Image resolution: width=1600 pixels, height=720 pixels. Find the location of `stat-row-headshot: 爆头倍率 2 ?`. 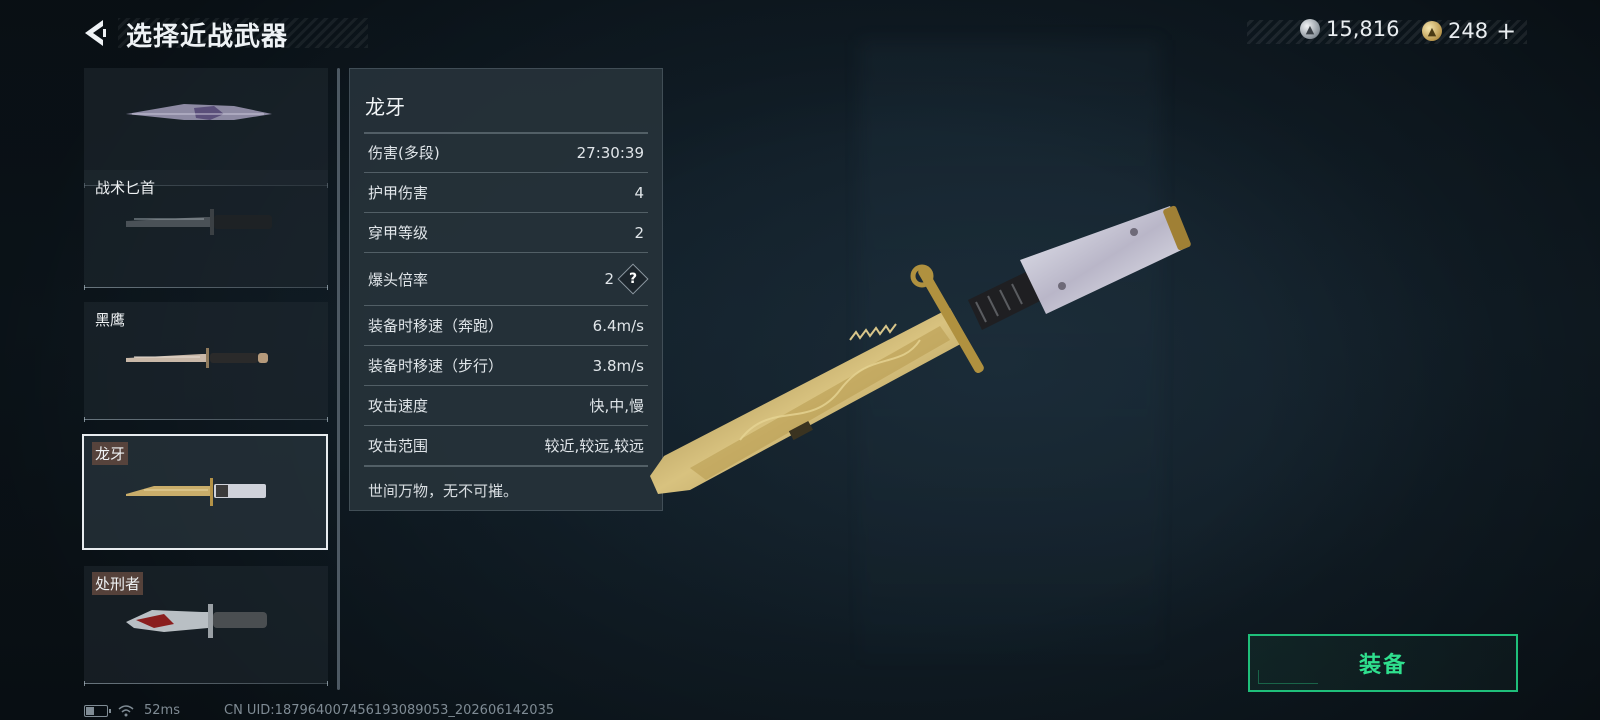

stat-row-headshot: 爆头倍率 2 ? is located at coordinates (506, 279).